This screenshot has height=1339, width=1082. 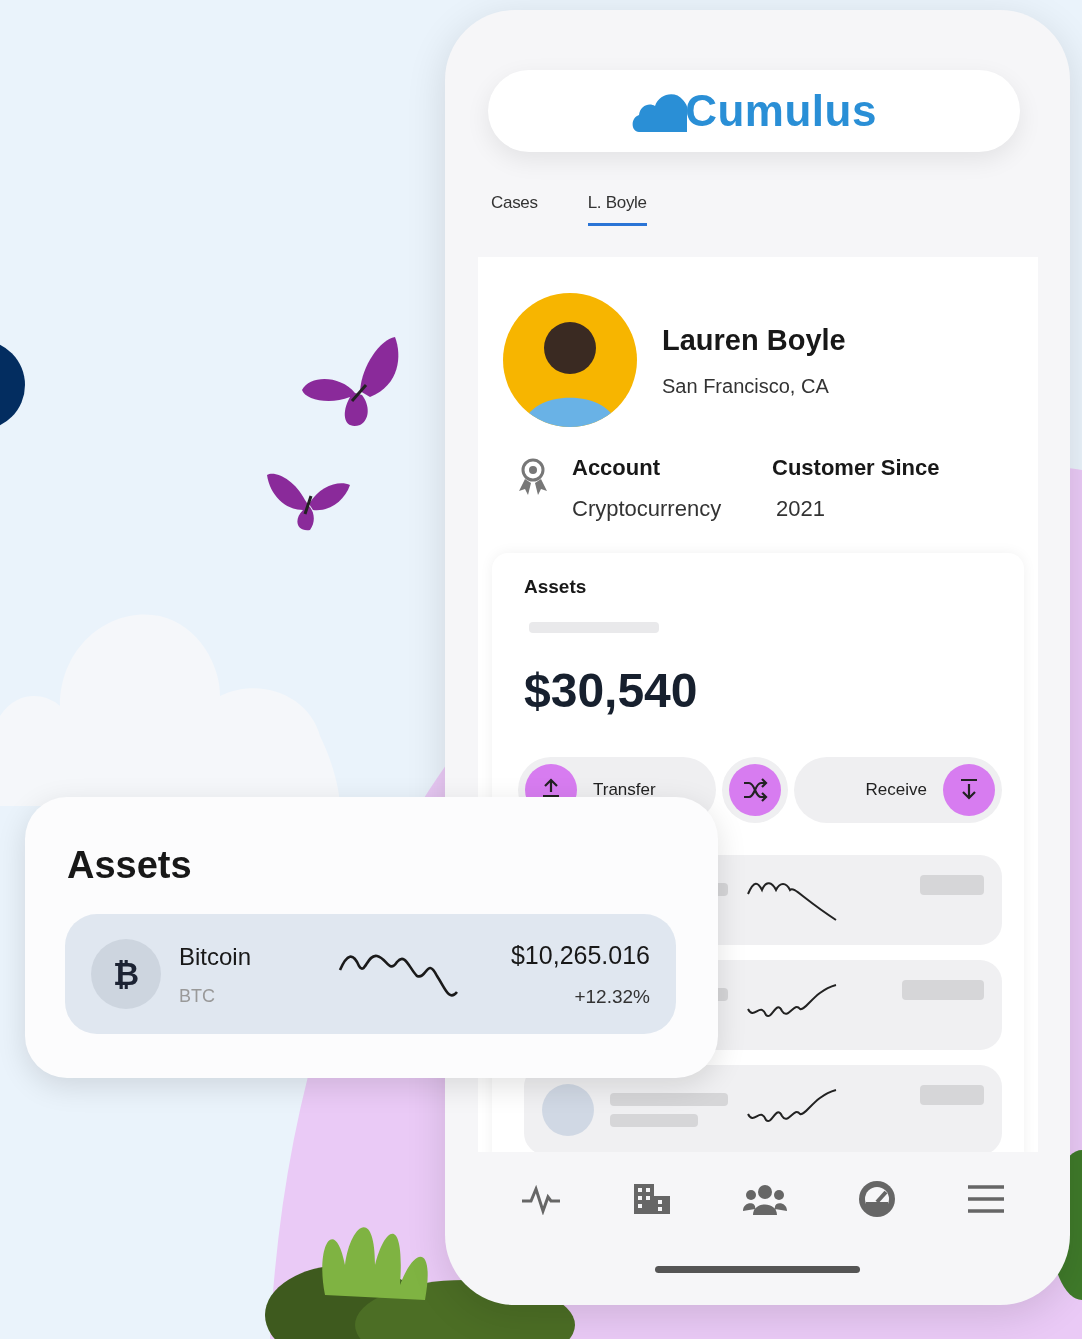 I want to click on field-label: Account, so click(x=616, y=468).